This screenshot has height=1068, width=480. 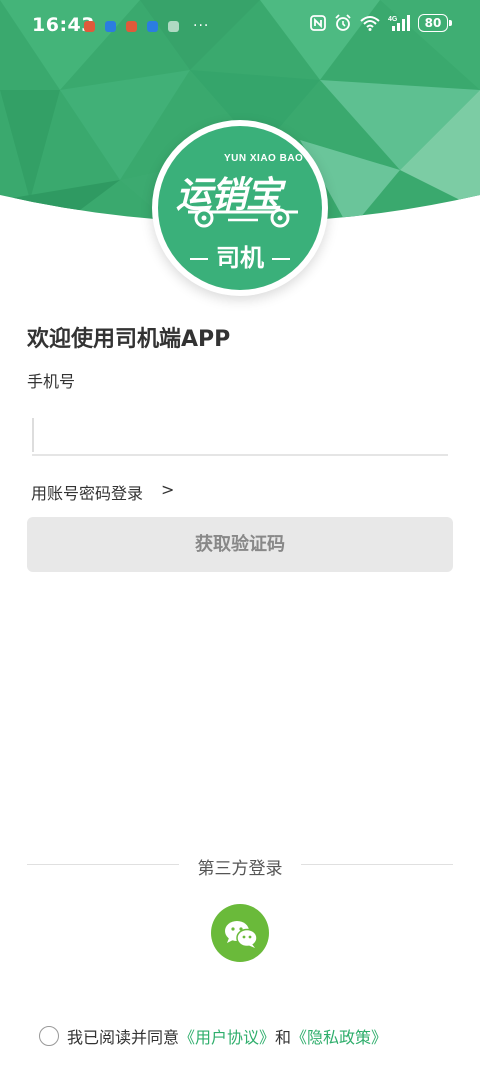 What do you see at coordinates (227, 1036) in the screenshot?
I see `user-agreement-link: 《用户协议》` at bounding box center [227, 1036].